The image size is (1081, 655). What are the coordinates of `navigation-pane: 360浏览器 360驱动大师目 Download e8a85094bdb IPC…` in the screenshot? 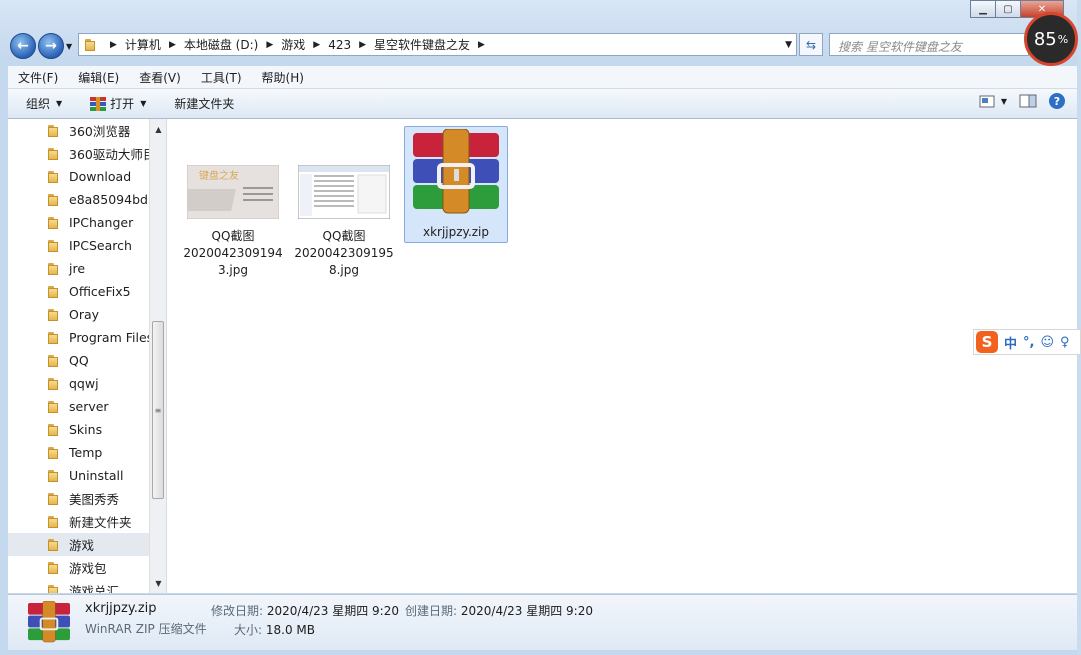 It's located at (87, 356).